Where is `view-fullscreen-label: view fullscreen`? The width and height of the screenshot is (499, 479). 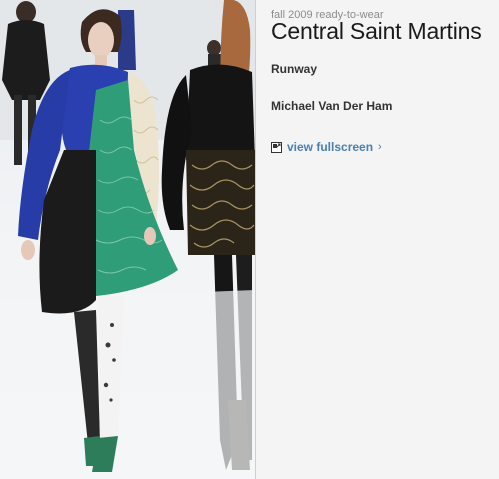 view-fullscreen-label: view fullscreen is located at coordinates (330, 147).